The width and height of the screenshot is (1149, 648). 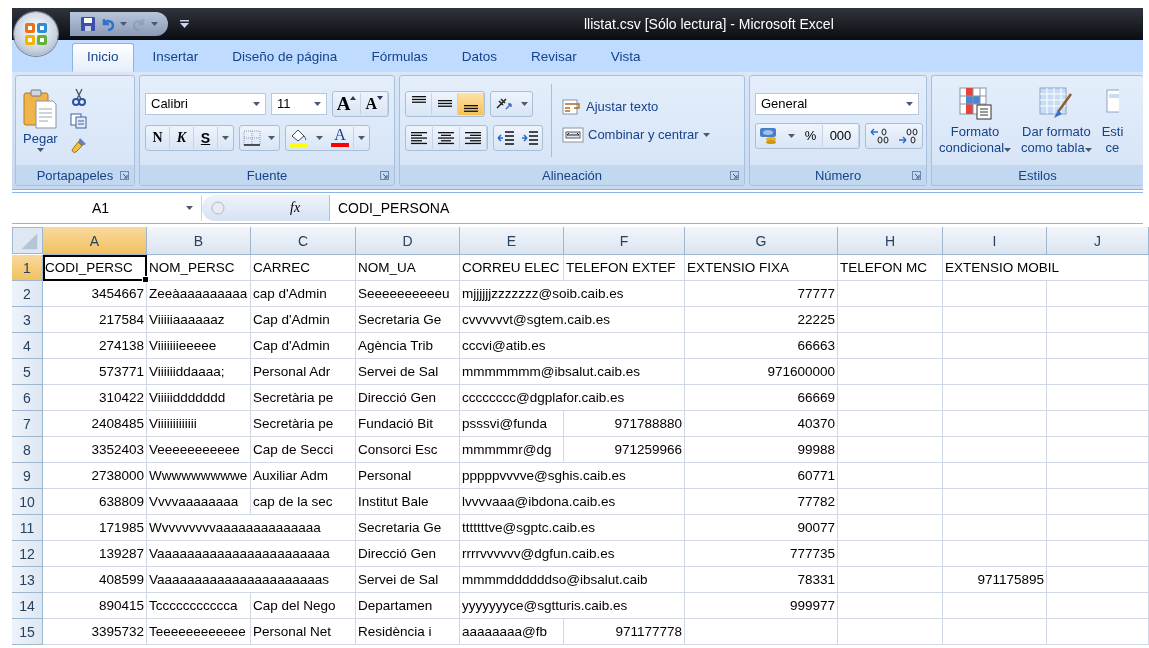 What do you see at coordinates (27, 320) in the screenshot?
I see `row-header: 3` at bounding box center [27, 320].